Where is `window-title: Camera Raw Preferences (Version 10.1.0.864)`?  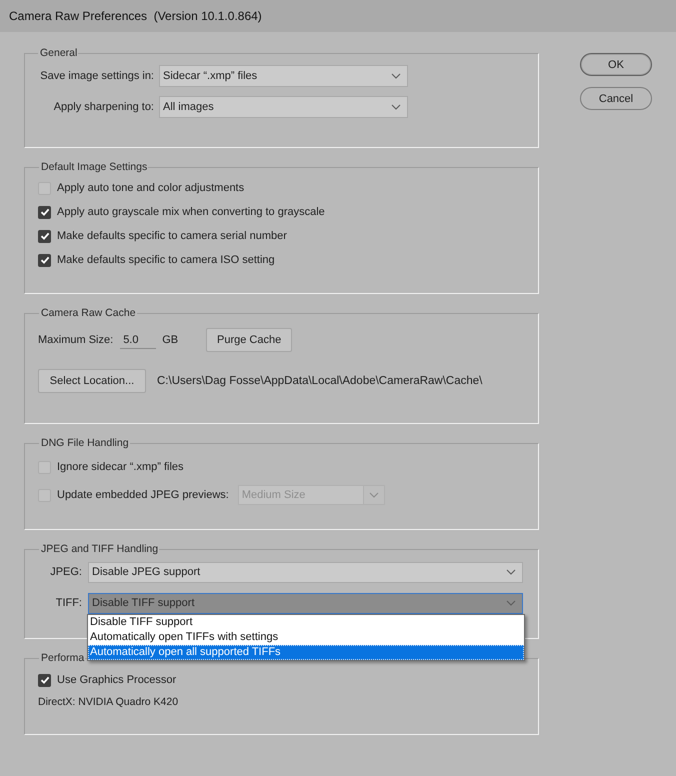 window-title: Camera Raw Preferences (Version 10.1.0.864) is located at coordinates (135, 16).